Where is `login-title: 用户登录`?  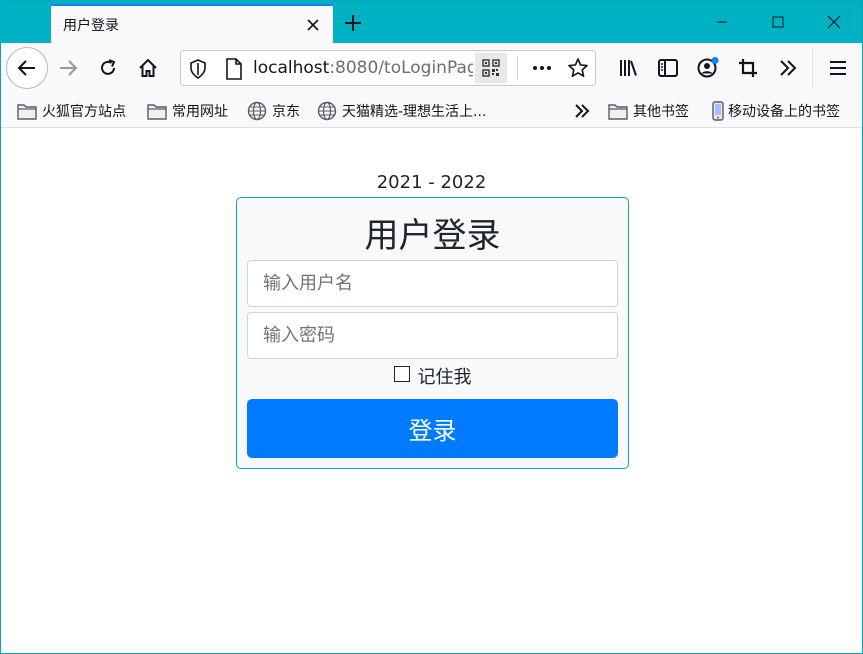
login-title: 用户登录 is located at coordinates (432, 236).